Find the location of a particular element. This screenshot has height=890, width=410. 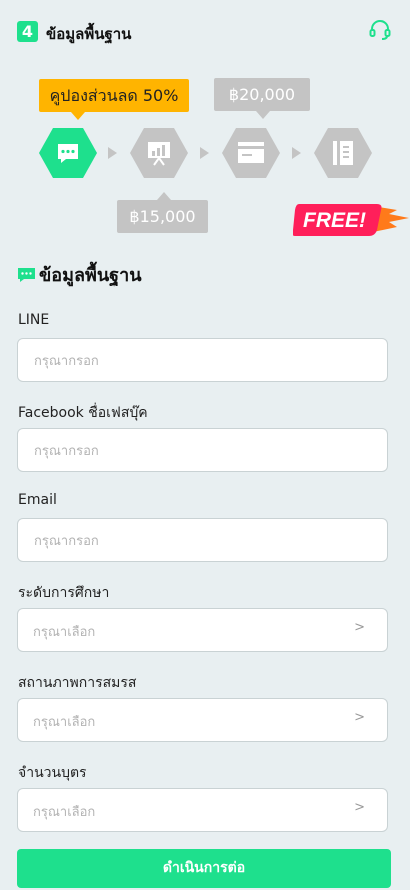

marital-select: กรุณาเลือก > is located at coordinates (202, 720).